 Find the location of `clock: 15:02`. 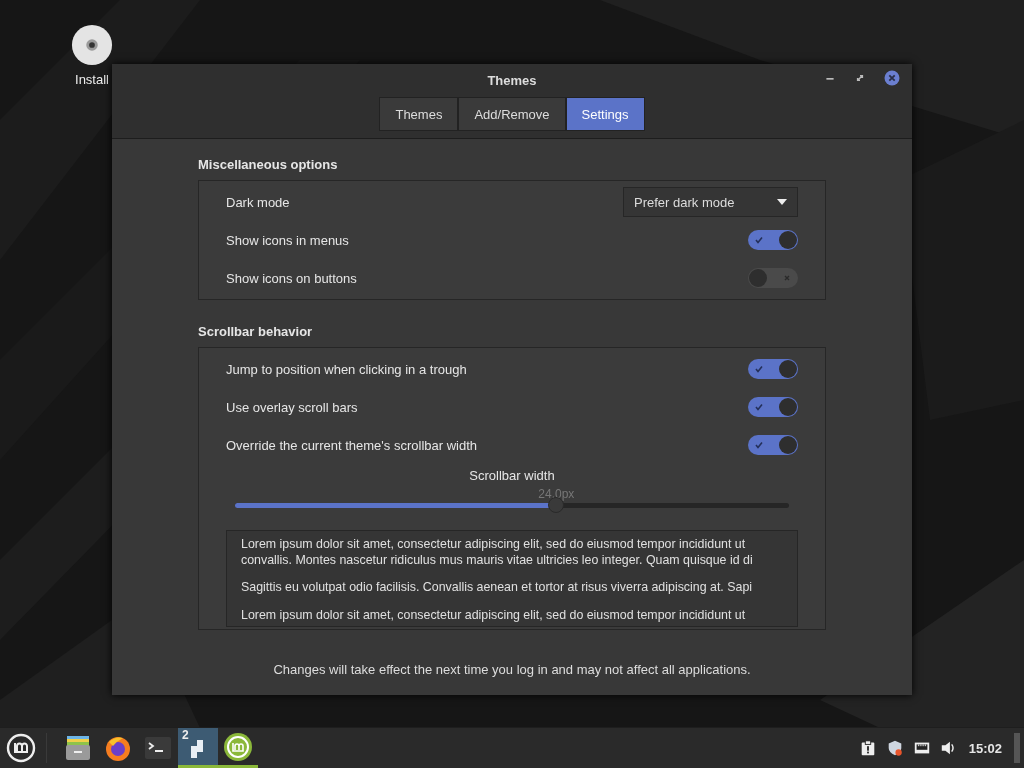

clock: 15:02 is located at coordinates (985, 748).